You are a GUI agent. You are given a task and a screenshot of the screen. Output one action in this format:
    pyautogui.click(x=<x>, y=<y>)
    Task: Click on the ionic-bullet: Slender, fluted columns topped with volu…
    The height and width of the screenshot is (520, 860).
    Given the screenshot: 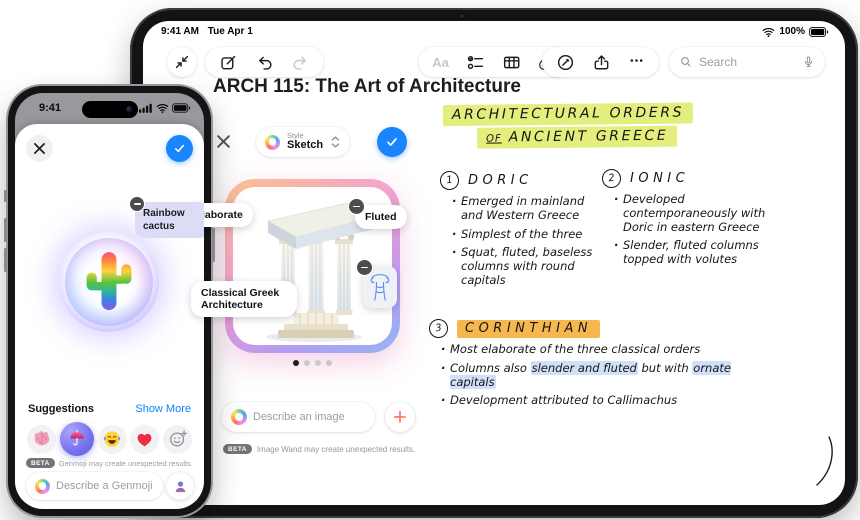 What is the action you would take?
    pyautogui.click(x=700, y=253)
    